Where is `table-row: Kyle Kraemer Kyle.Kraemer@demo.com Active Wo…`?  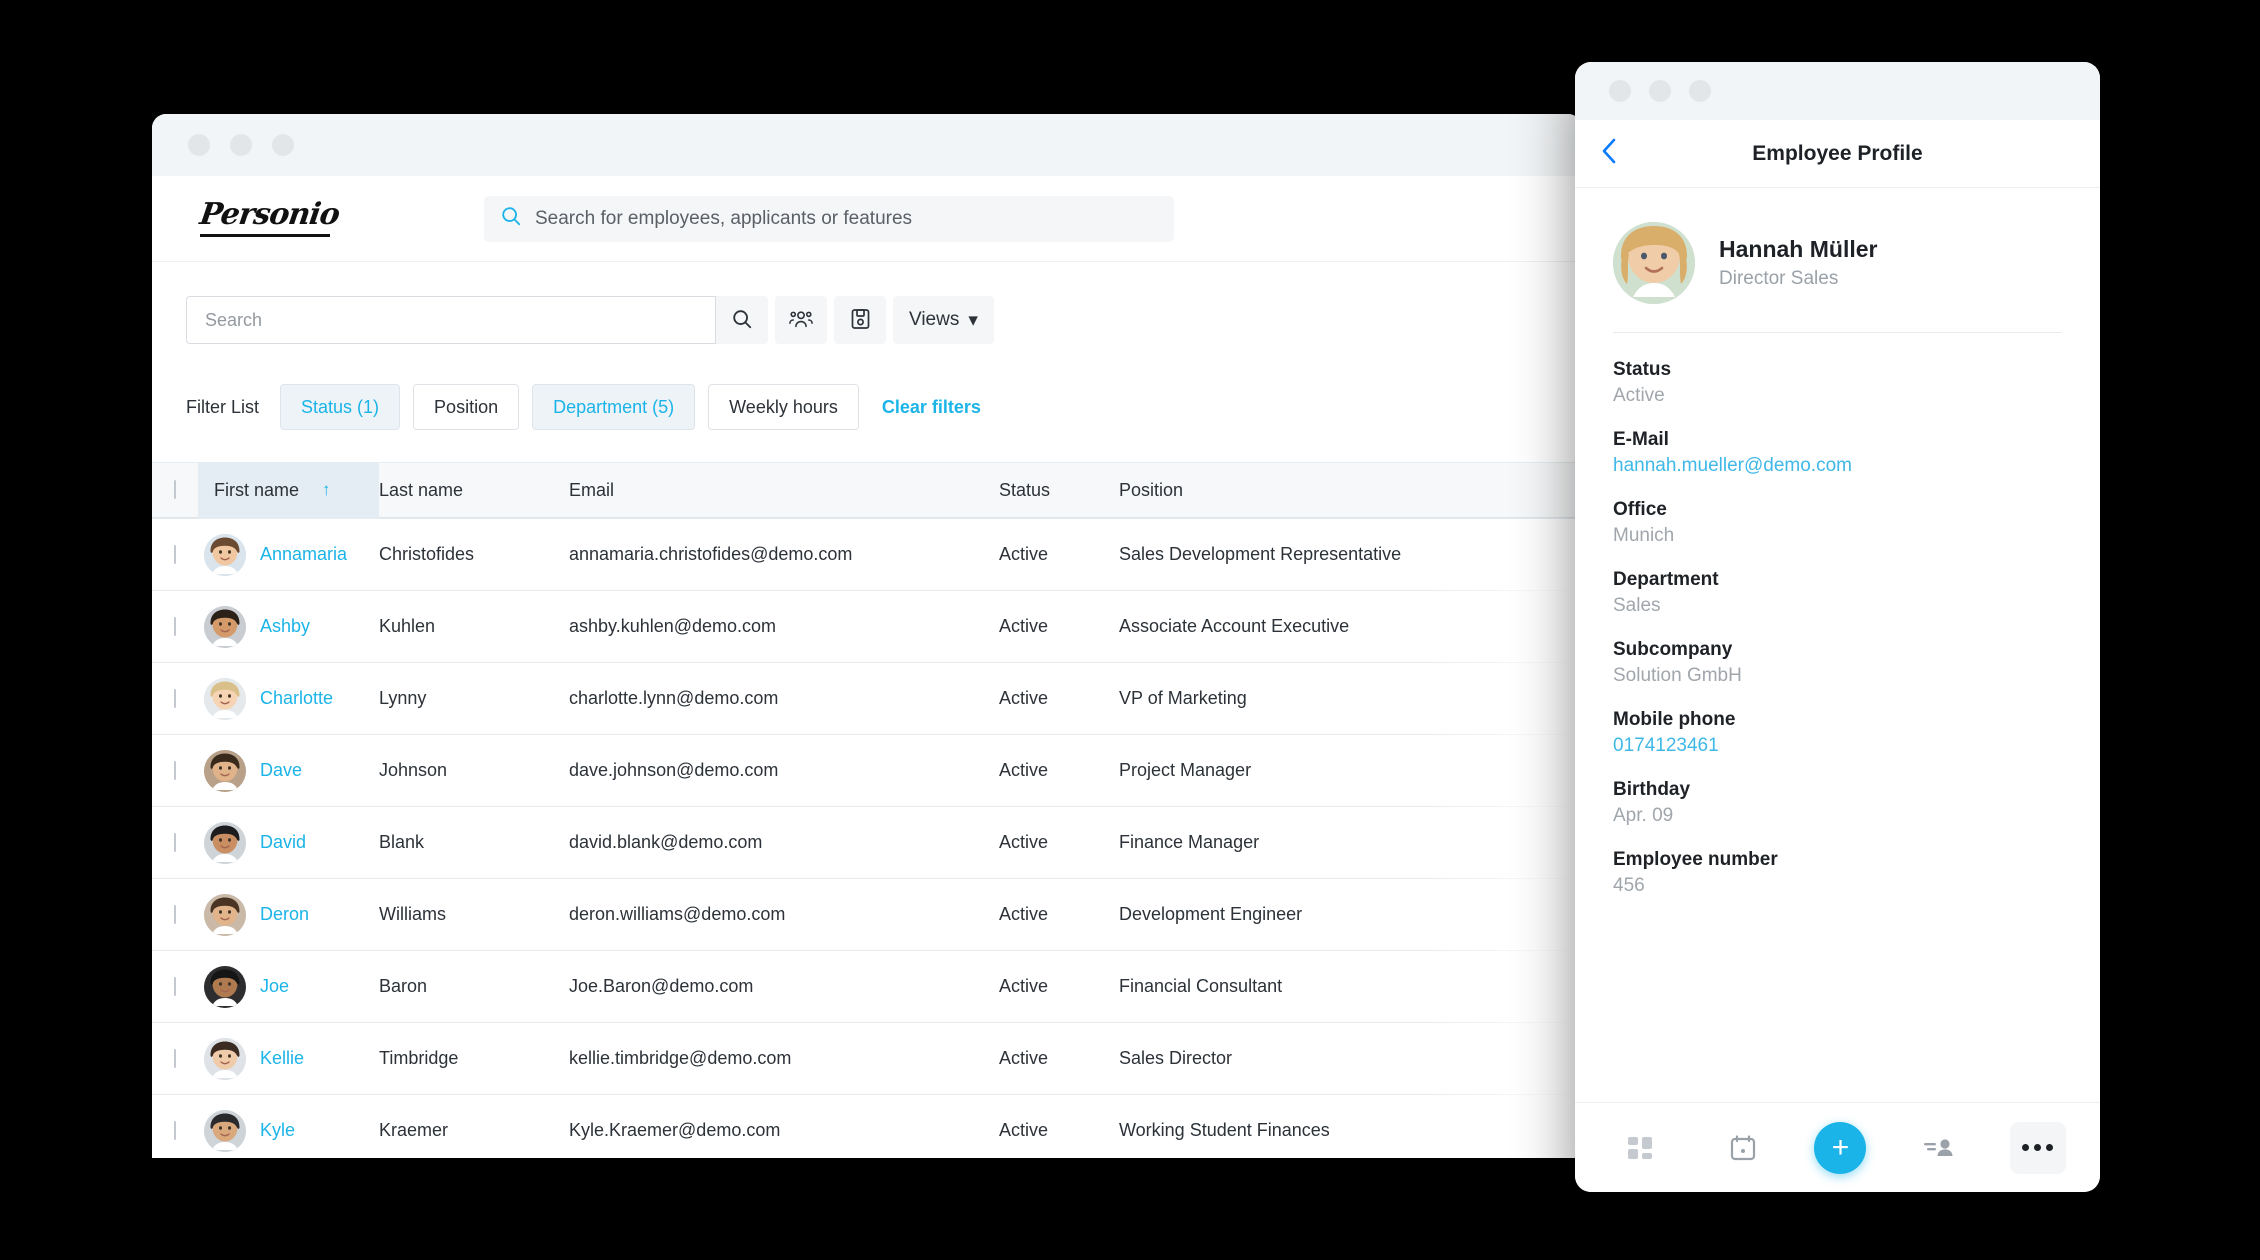
table-row: Kyle Kraemer Kyle.Kraemer@demo.com Active Wo… is located at coordinates (867, 1126).